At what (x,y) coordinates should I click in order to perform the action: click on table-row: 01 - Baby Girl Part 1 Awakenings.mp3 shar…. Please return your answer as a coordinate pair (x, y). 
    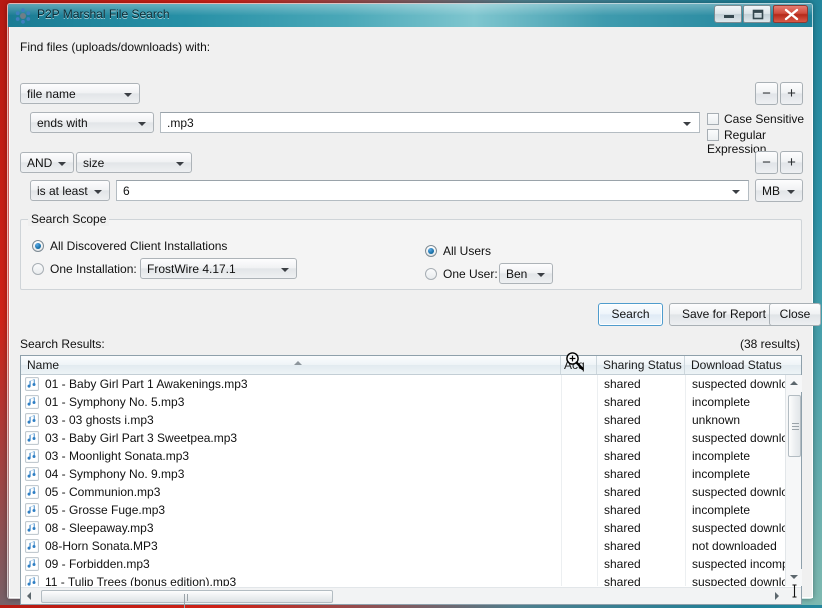
    Looking at the image, I should click on (403, 384).